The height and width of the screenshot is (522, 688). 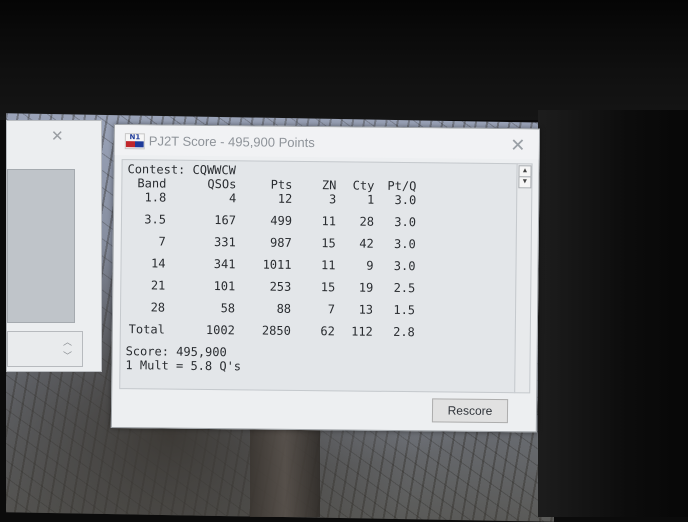 I want to click on total-row-cell: Total, so click(x=146, y=329).